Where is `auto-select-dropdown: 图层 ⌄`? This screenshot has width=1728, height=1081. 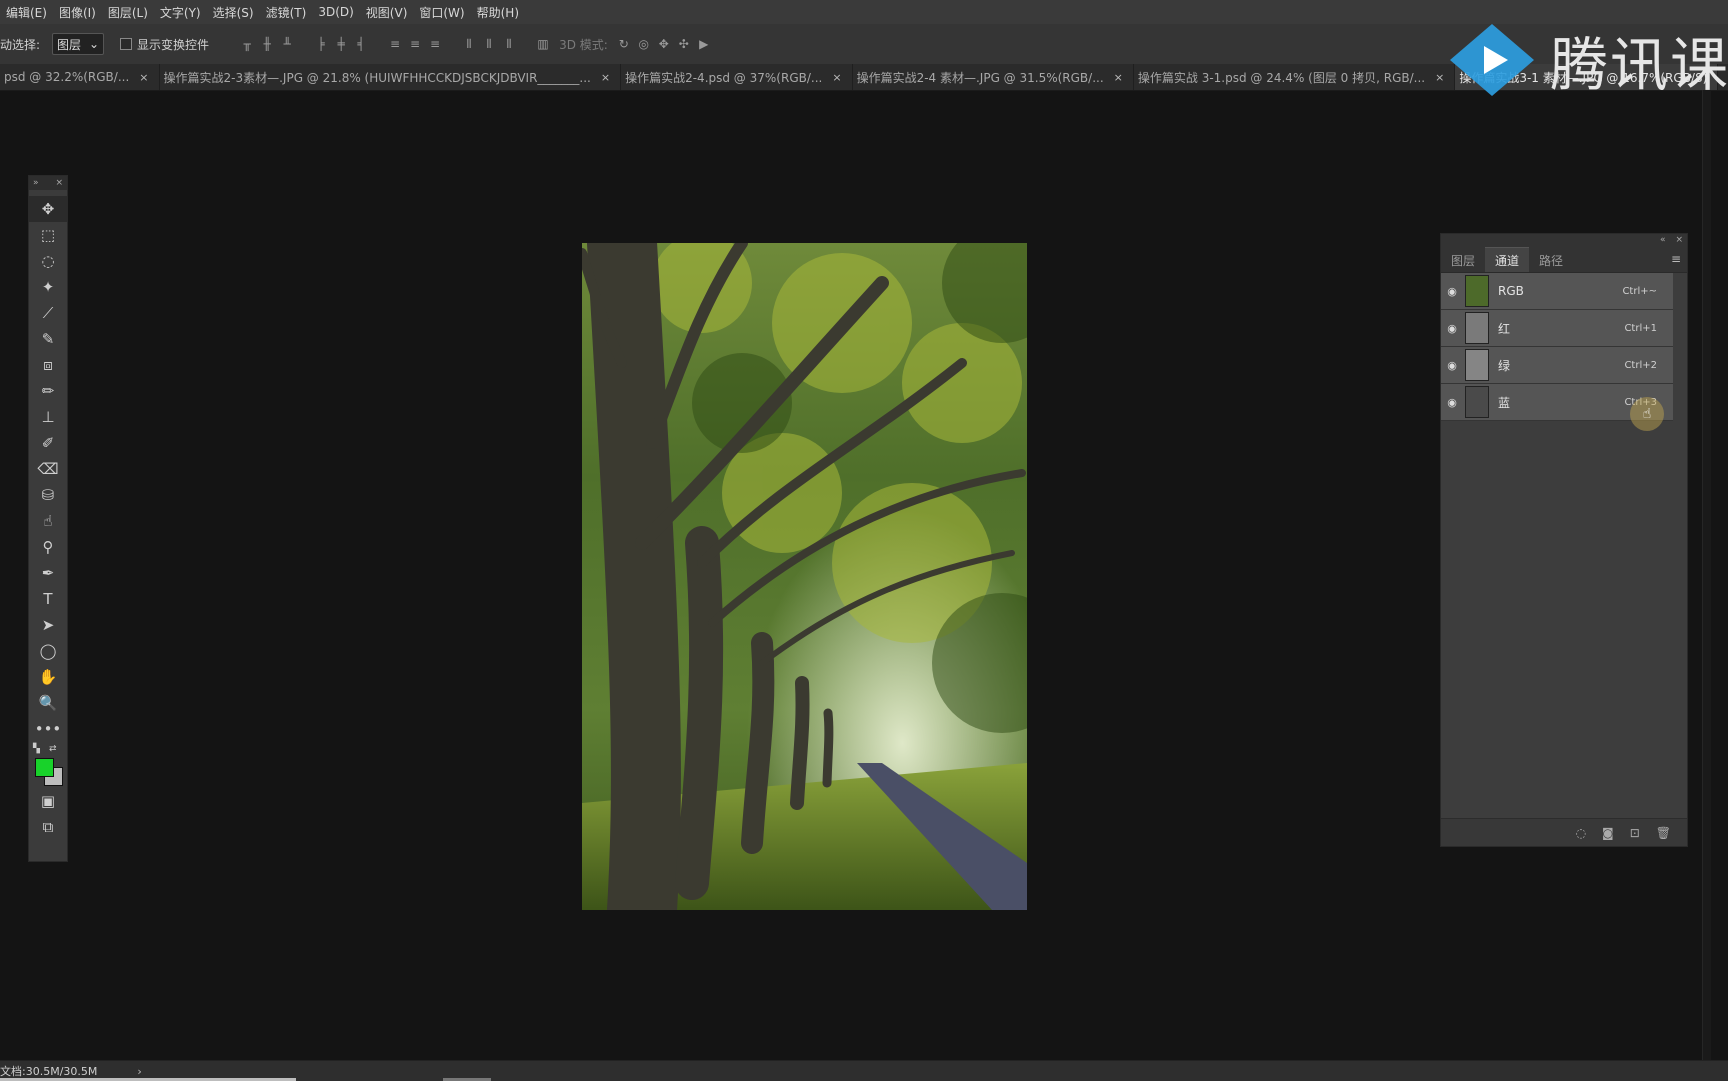 auto-select-dropdown: 图层 ⌄ is located at coordinates (78, 44).